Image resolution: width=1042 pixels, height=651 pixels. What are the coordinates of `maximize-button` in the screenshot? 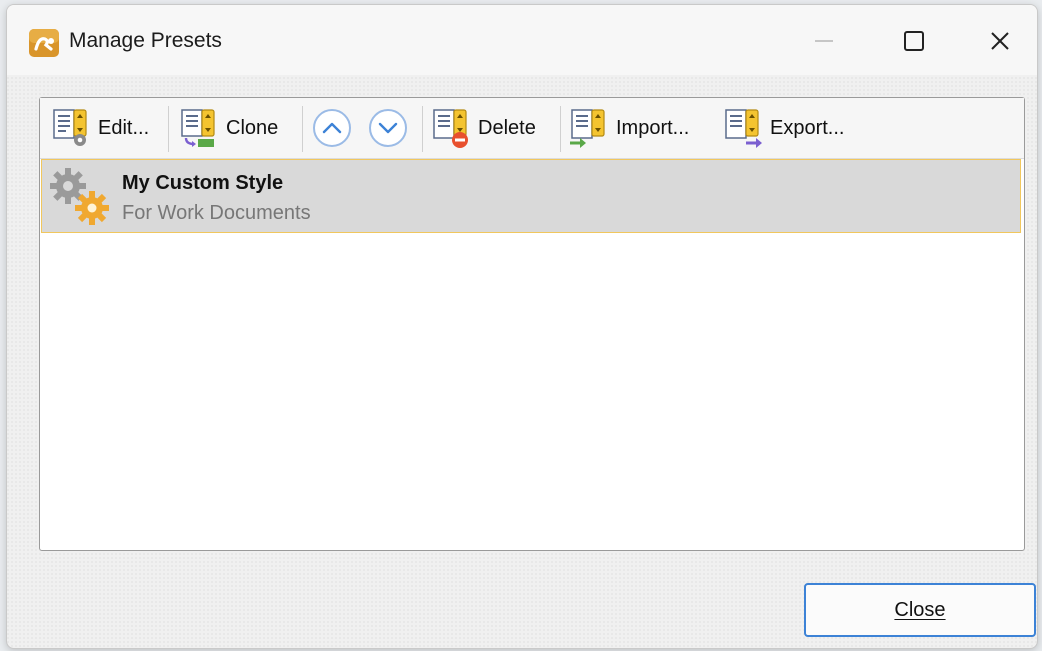 It's located at (914, 41).